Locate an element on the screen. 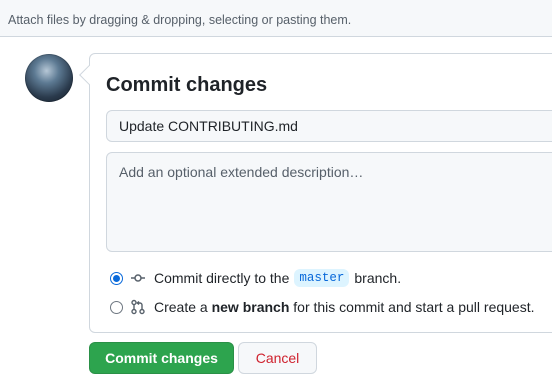  cancel-button: Cancel is located at coordinates (277, 358).